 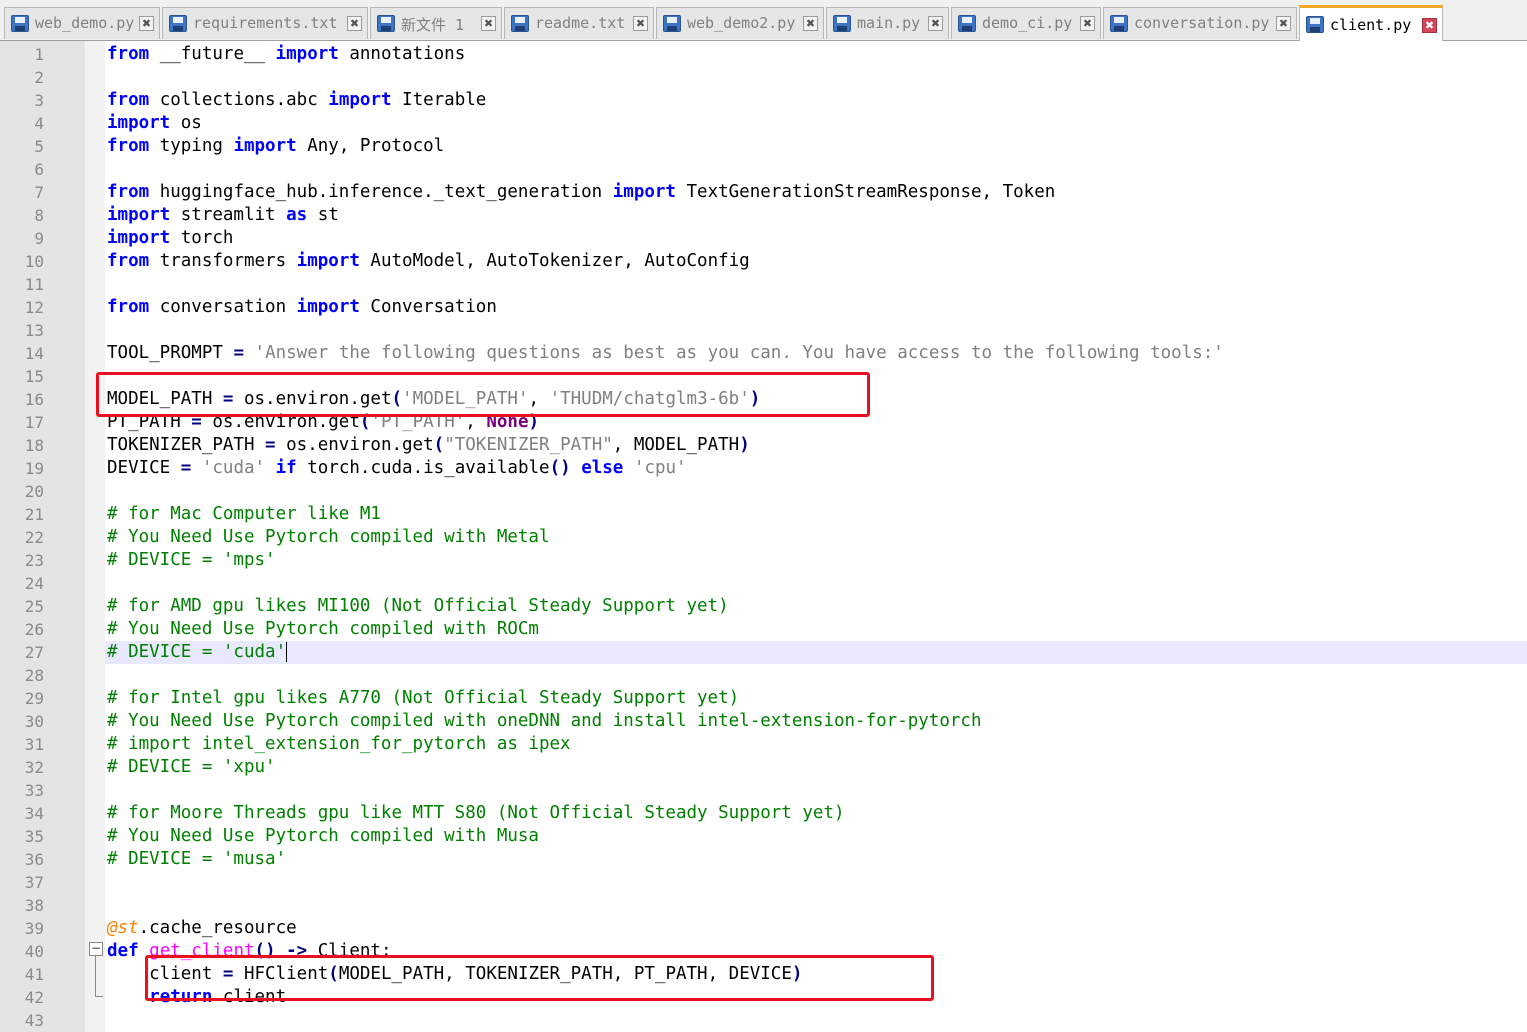 What do you see at coordinates (34, 744) in the screenshot?
I see `line-number: 31` at bounding box center [34, 744].